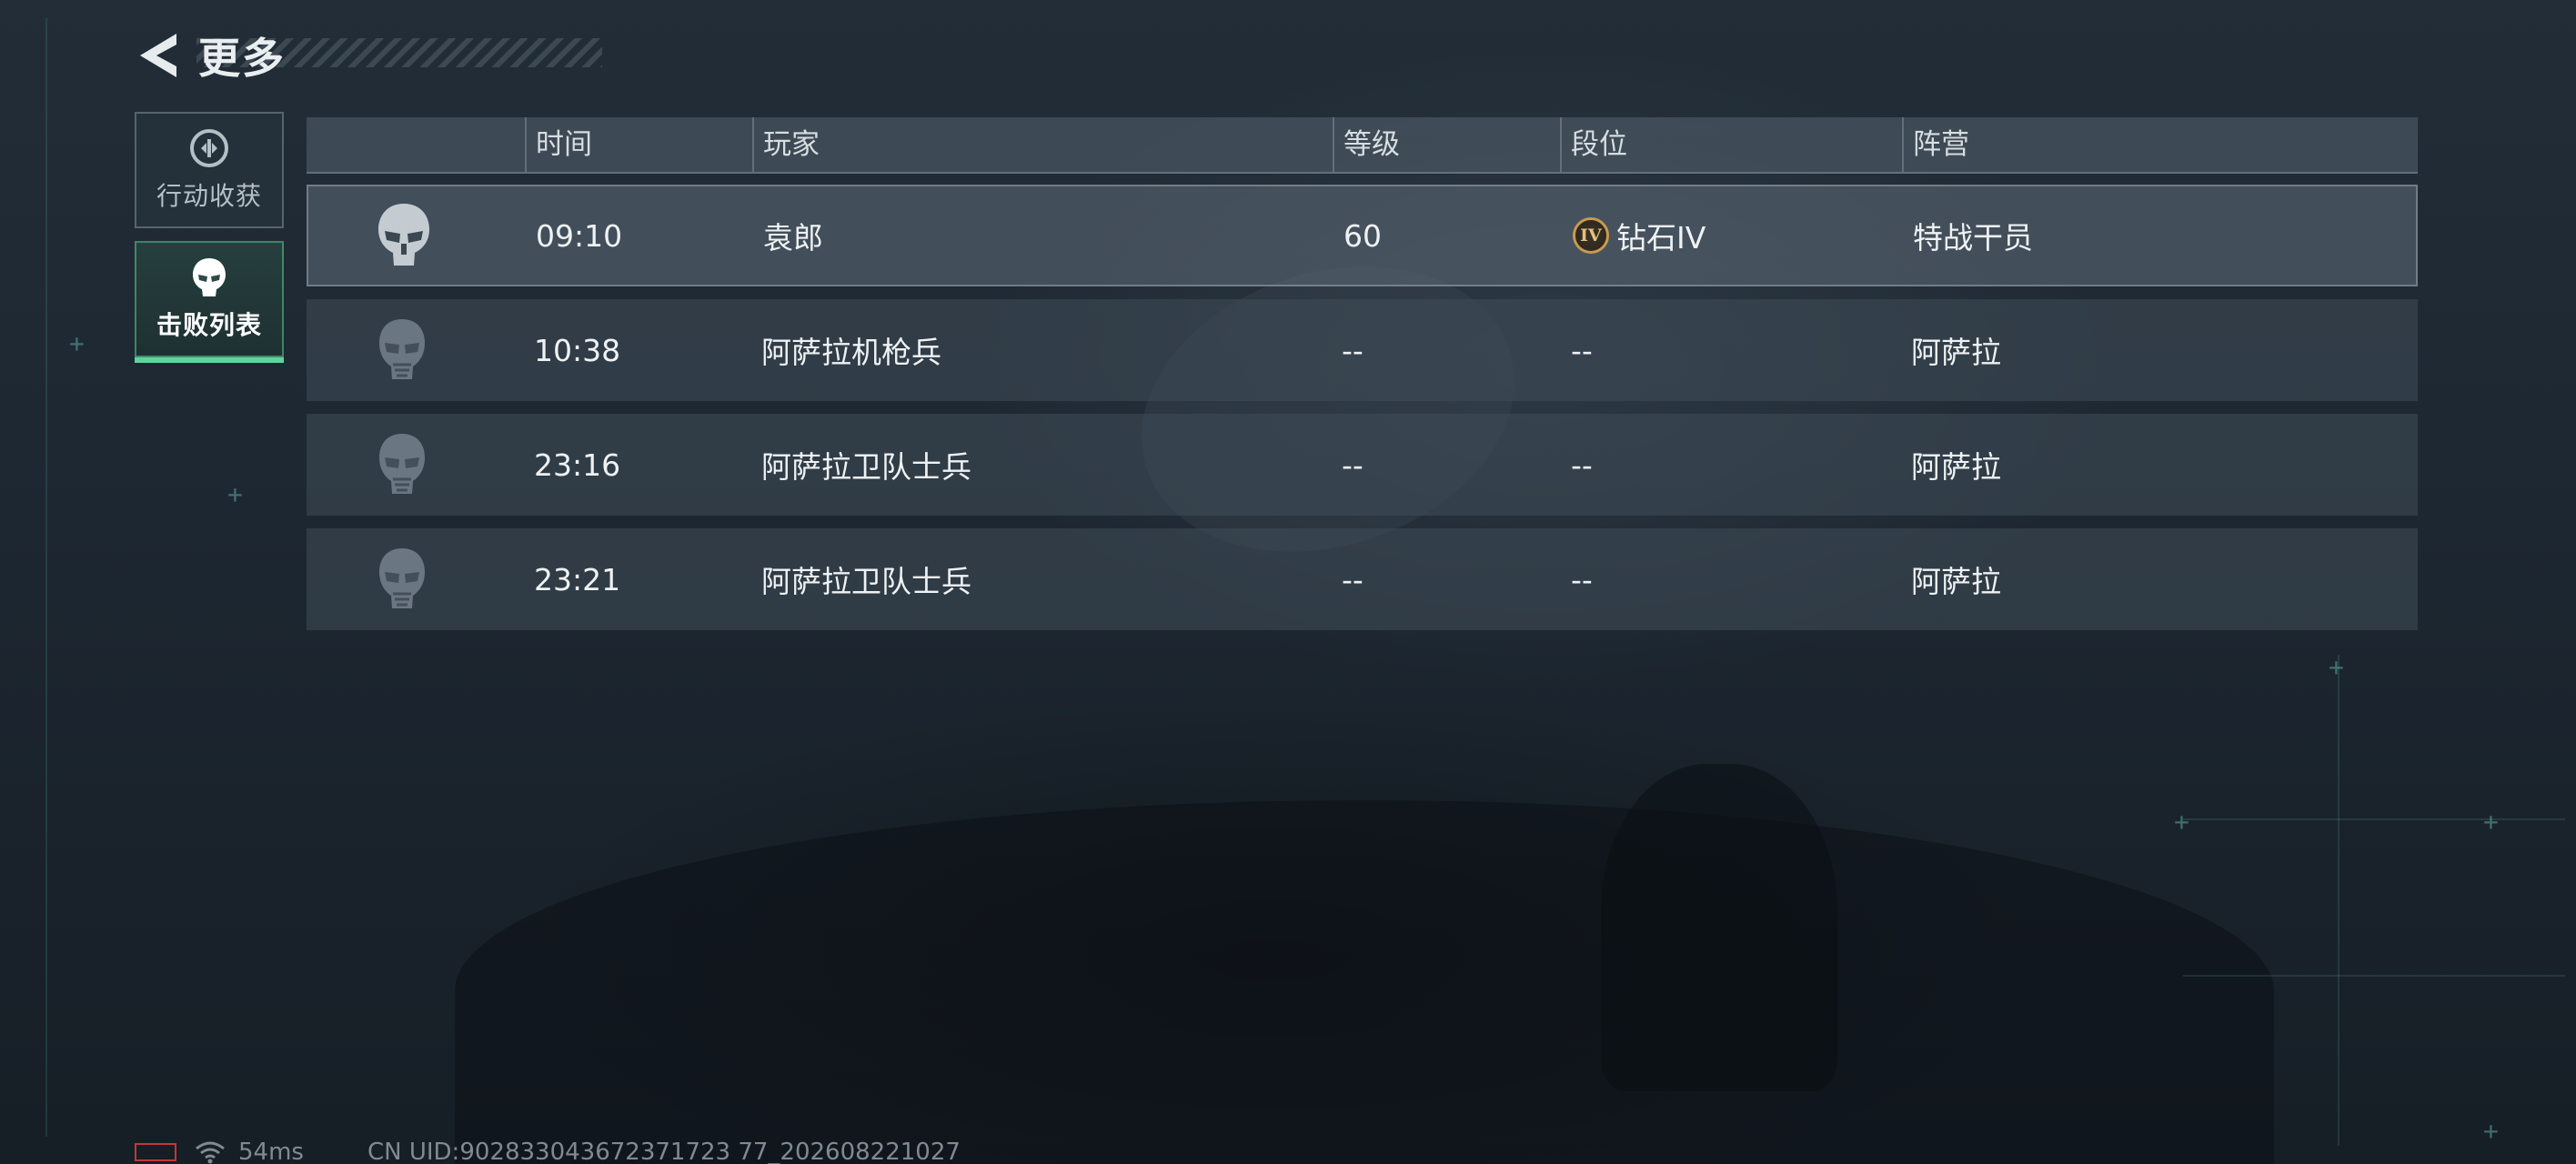 This screenshot has height=1164, width=2576. I want to click on page-header: 更多, so click(209, 55).